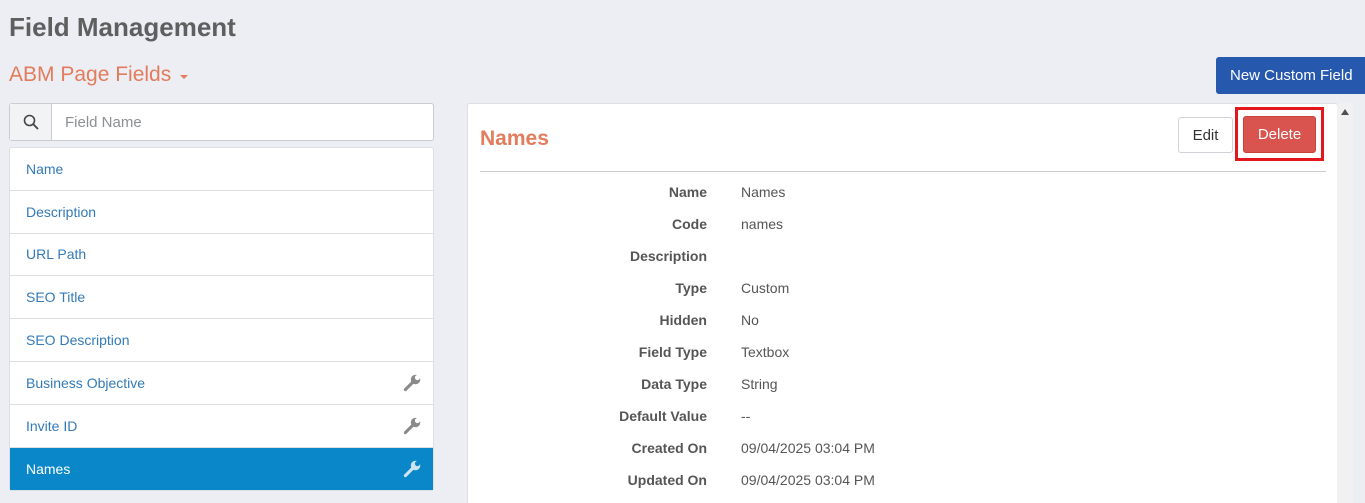  What do you see at coordinates (683, 320) in the screenshot?
I see `property-label: Hidden` at bounding box center [683, 320].